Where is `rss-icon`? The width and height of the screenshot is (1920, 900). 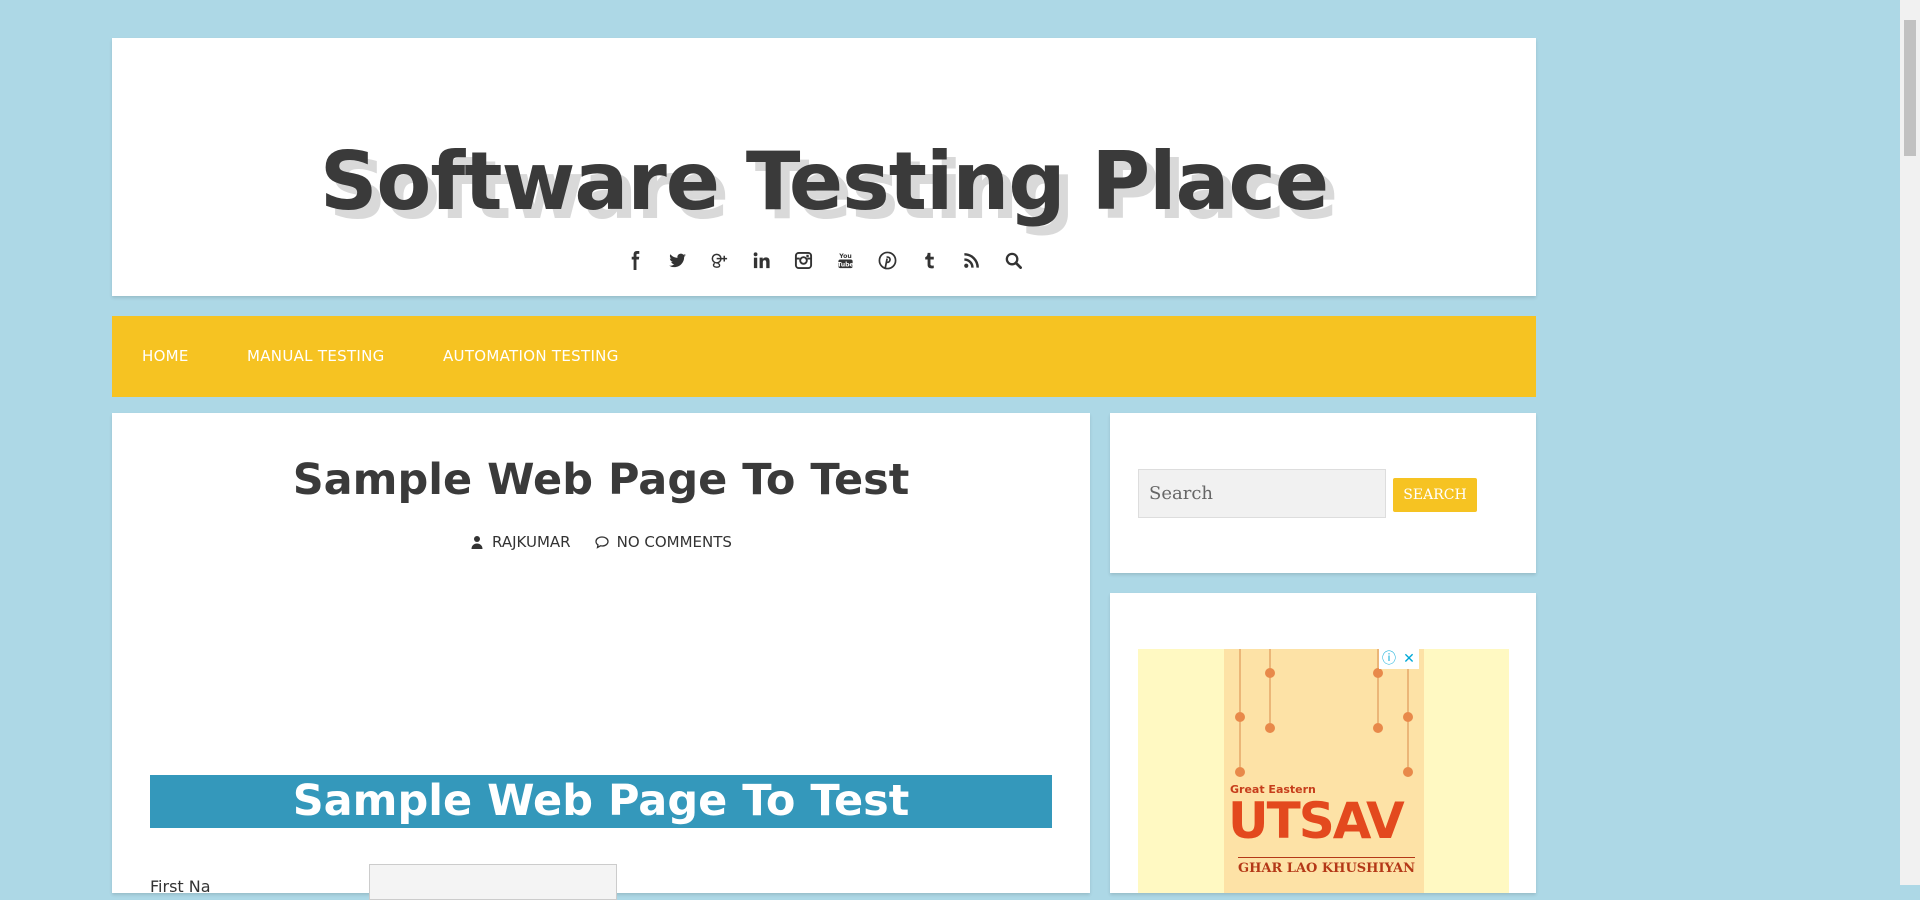
rss-icon is located at coordinates (971, 260).